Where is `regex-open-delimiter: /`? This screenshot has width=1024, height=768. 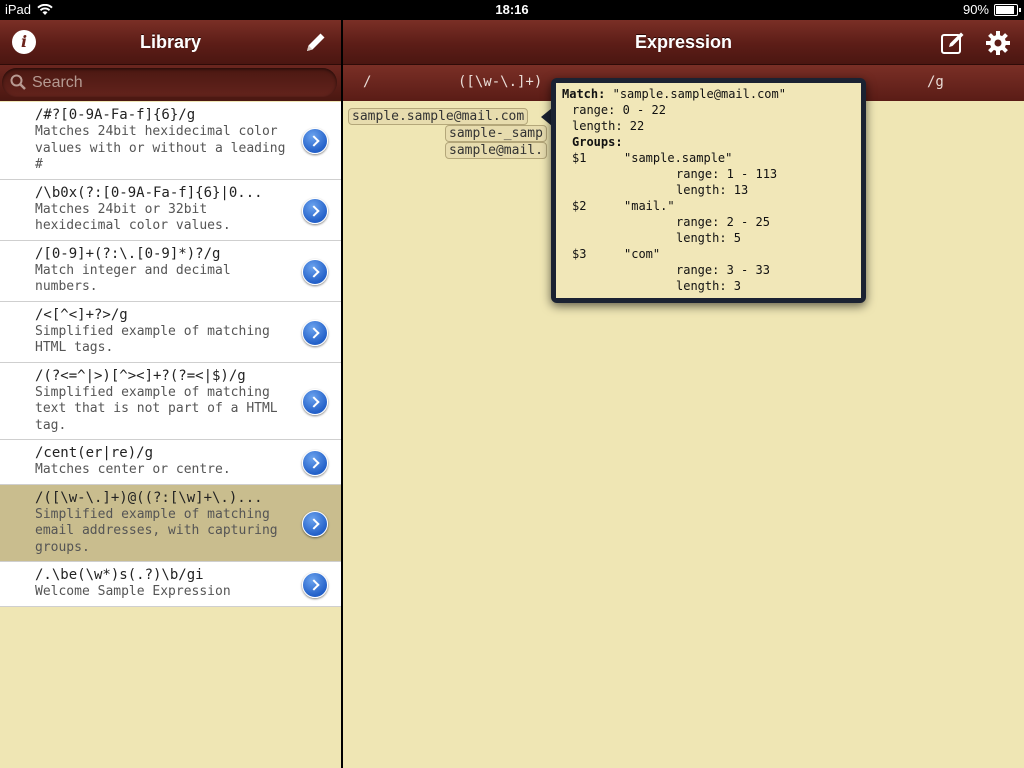 regex-open-delimiter: / is located at coordinates (367, 82).